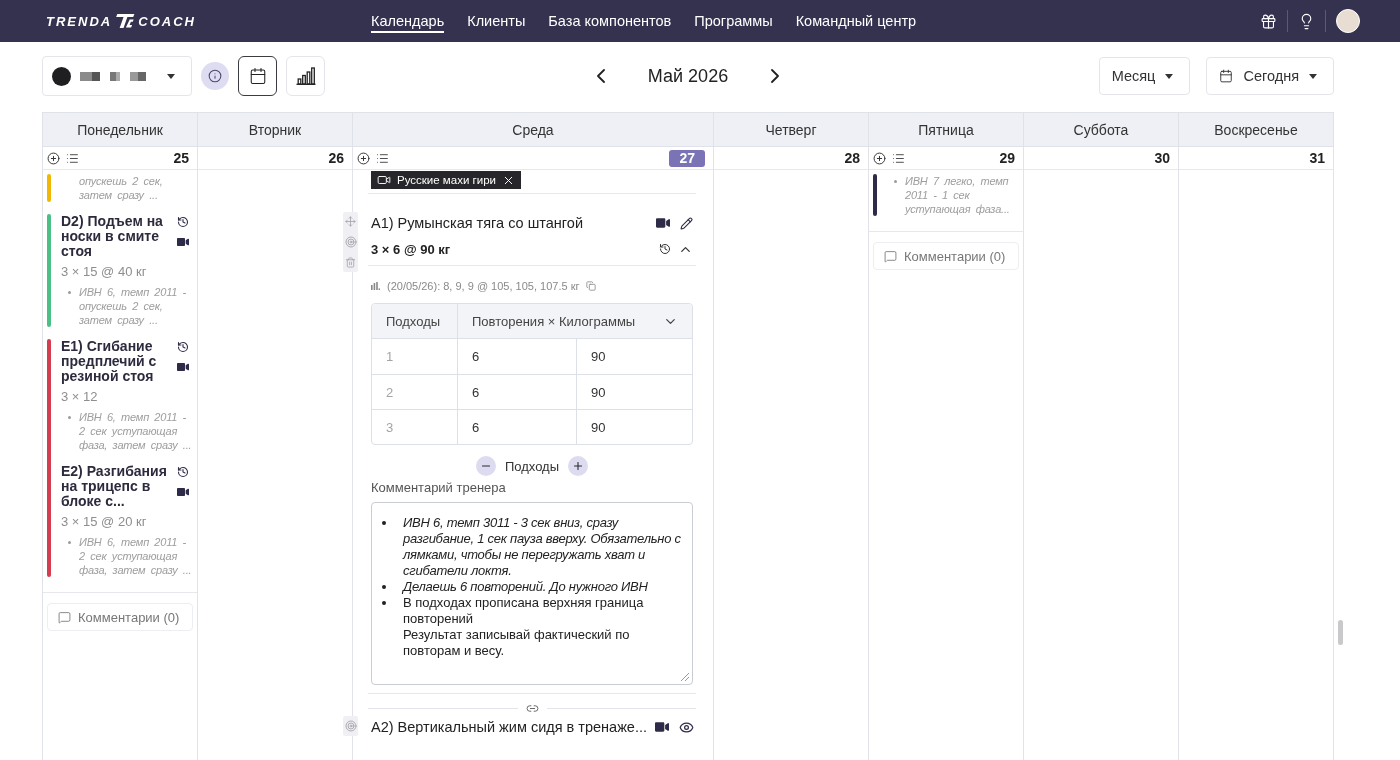 The image size is (1400, 760). I want to click on weekday-header: Понедельник, so click(120, 129).